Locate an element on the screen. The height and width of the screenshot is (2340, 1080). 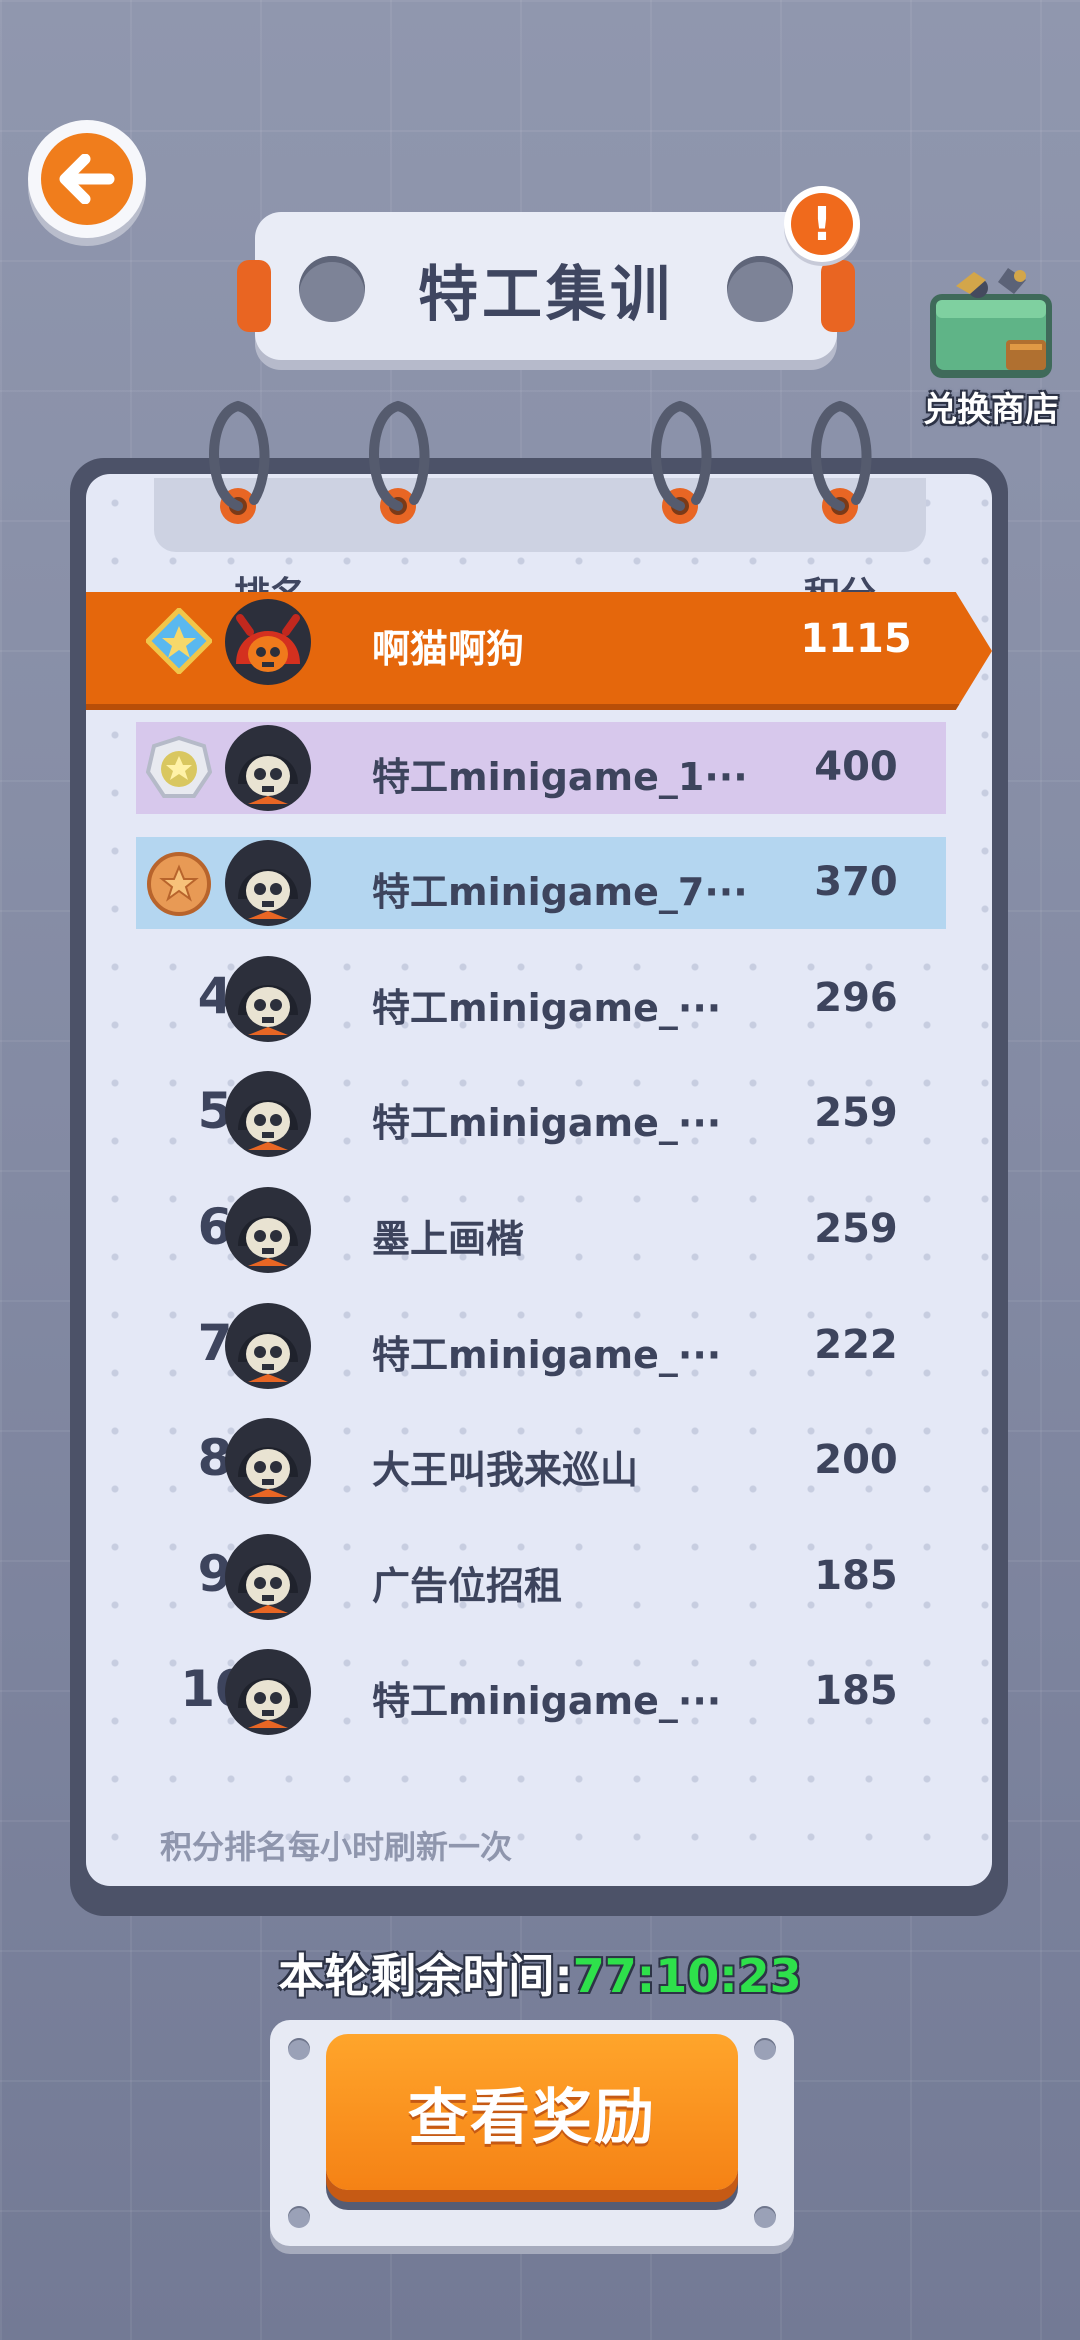
leaderboard-row: 9 广告位招租 185 is located at coordinates (539, 1577).